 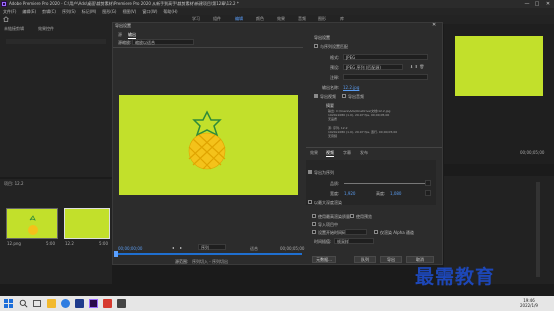 I want to click on set-out-icon: ▸, so click(x=182, y=247).